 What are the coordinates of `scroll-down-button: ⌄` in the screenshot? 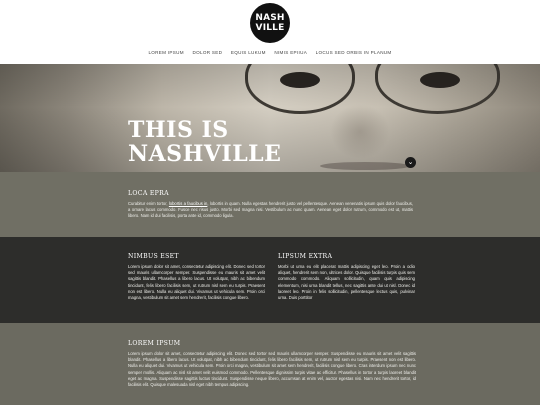 It's located at (410, 162).